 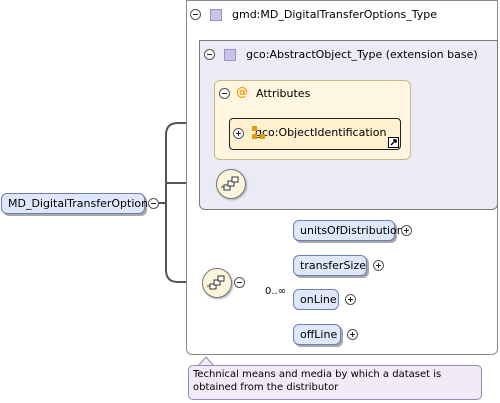 What do you see at coordinates (276, 291) in the screenshot?
I see `cardinality-onLine: 0..∞` at bounding box center [276, 291].